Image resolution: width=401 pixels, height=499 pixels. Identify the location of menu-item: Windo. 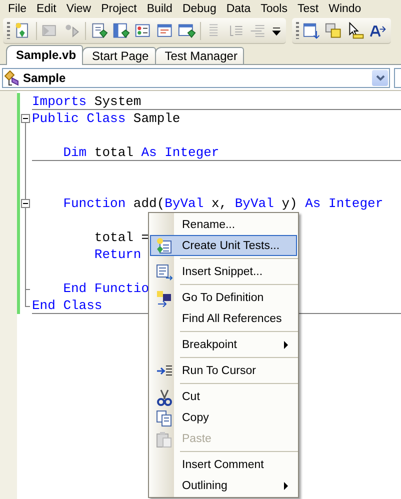
(345, 8).